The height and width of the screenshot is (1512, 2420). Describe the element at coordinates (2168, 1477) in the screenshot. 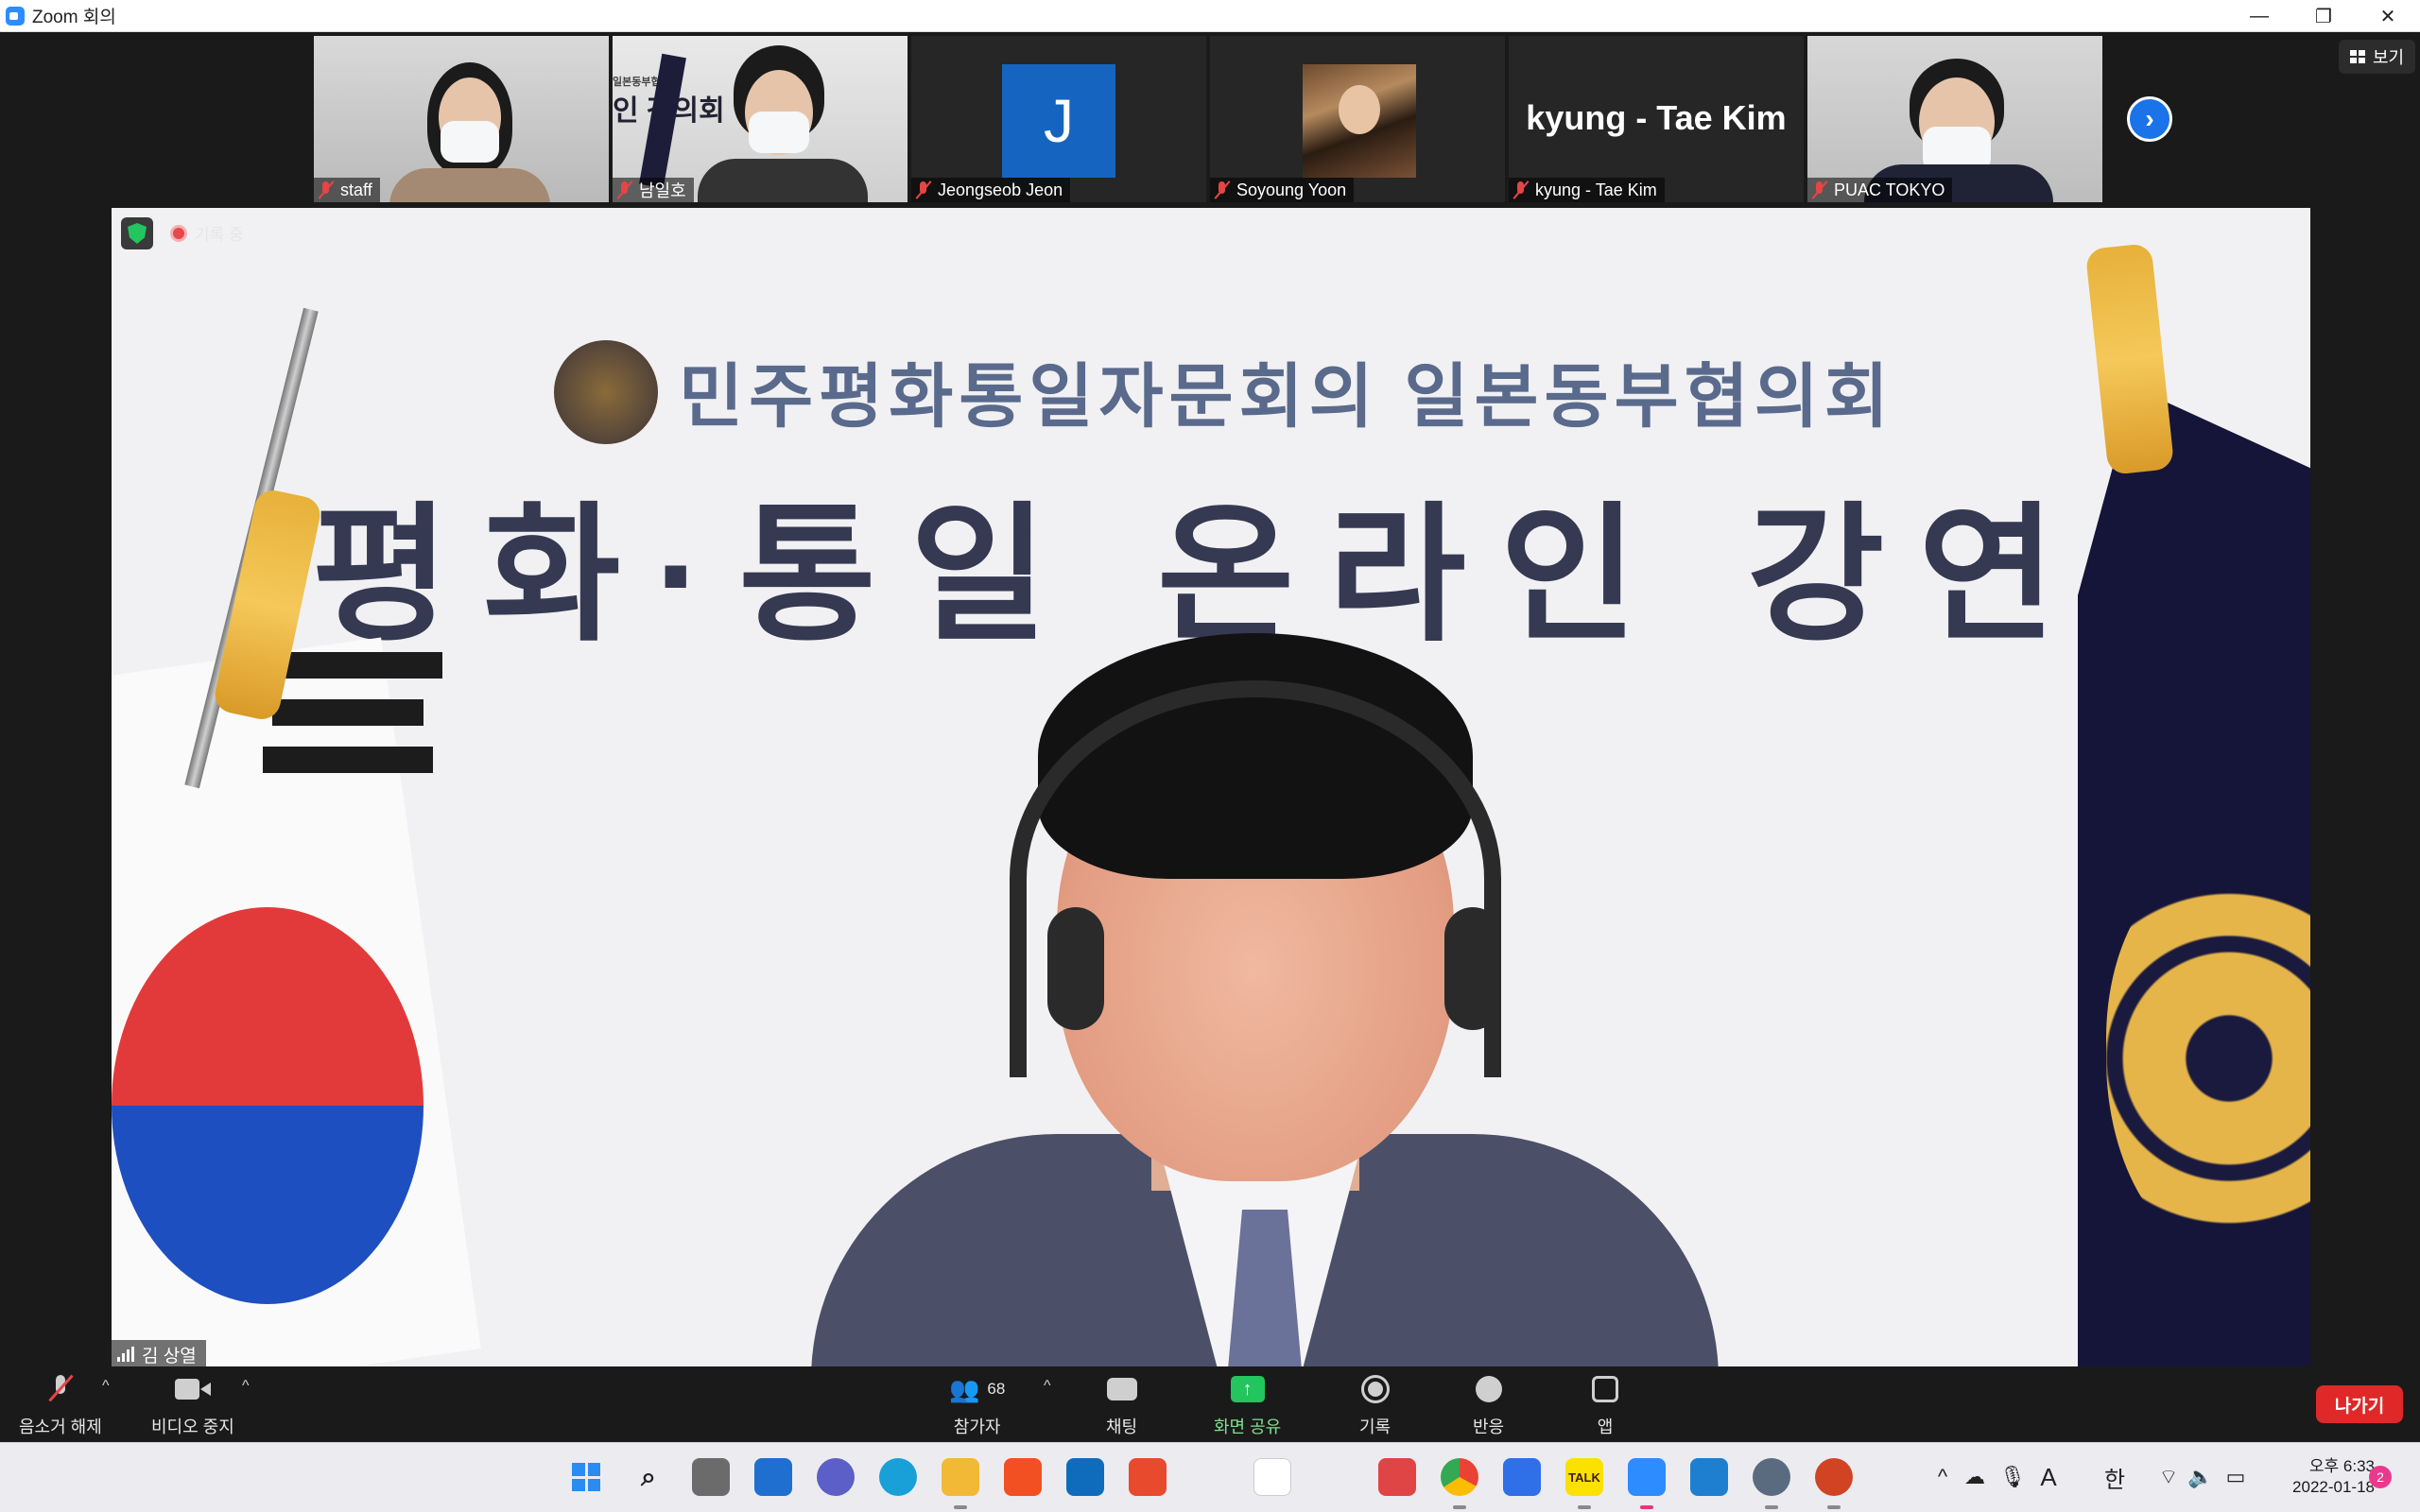

I see `wifi-icon: ⌔` at that location.